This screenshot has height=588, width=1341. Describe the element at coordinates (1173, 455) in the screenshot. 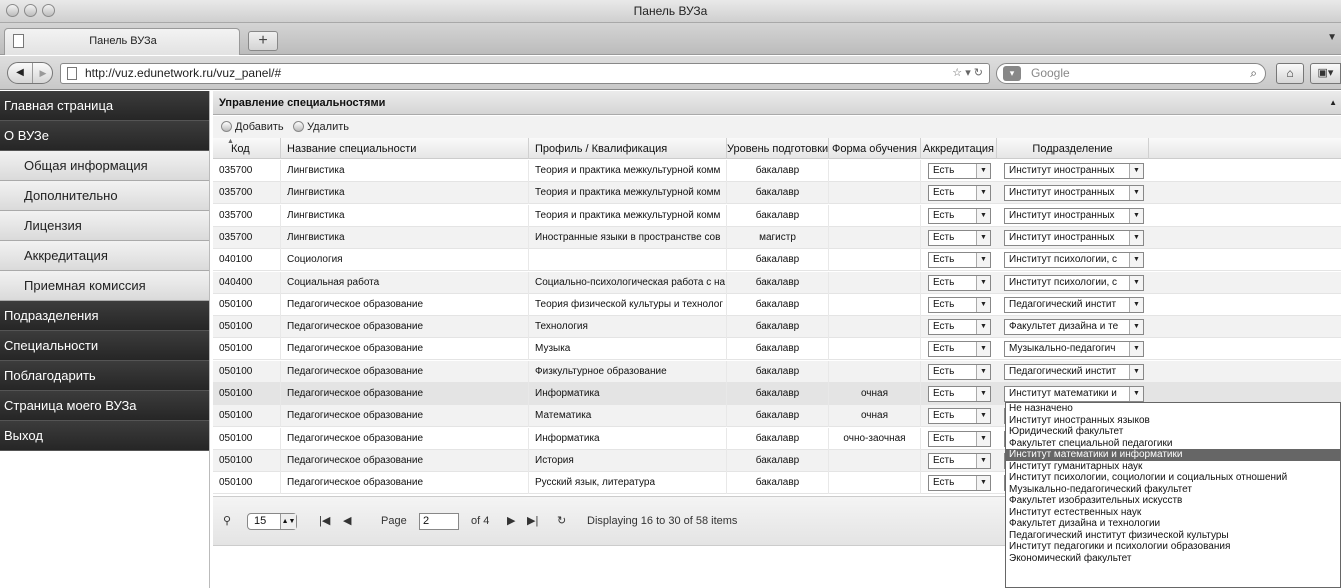

I see `dropdown-option: Институт математики и информатики` at that location.